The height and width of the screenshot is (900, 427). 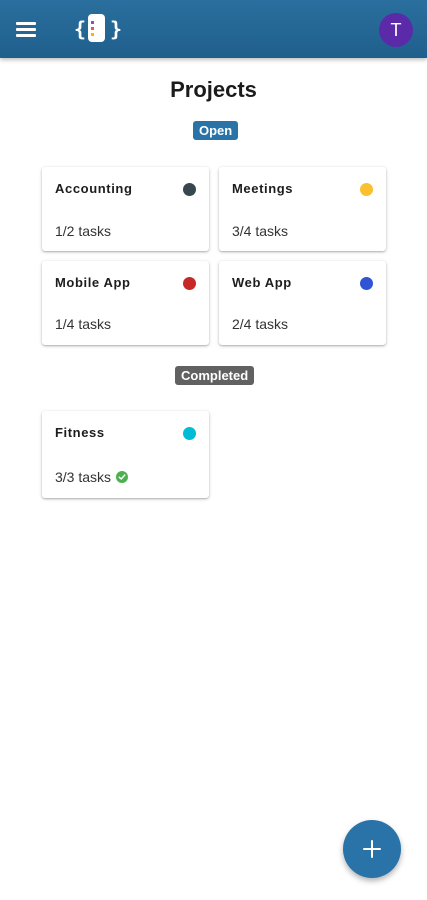 I want to click on project-name: Mobile App, so click(x=93, y=282).